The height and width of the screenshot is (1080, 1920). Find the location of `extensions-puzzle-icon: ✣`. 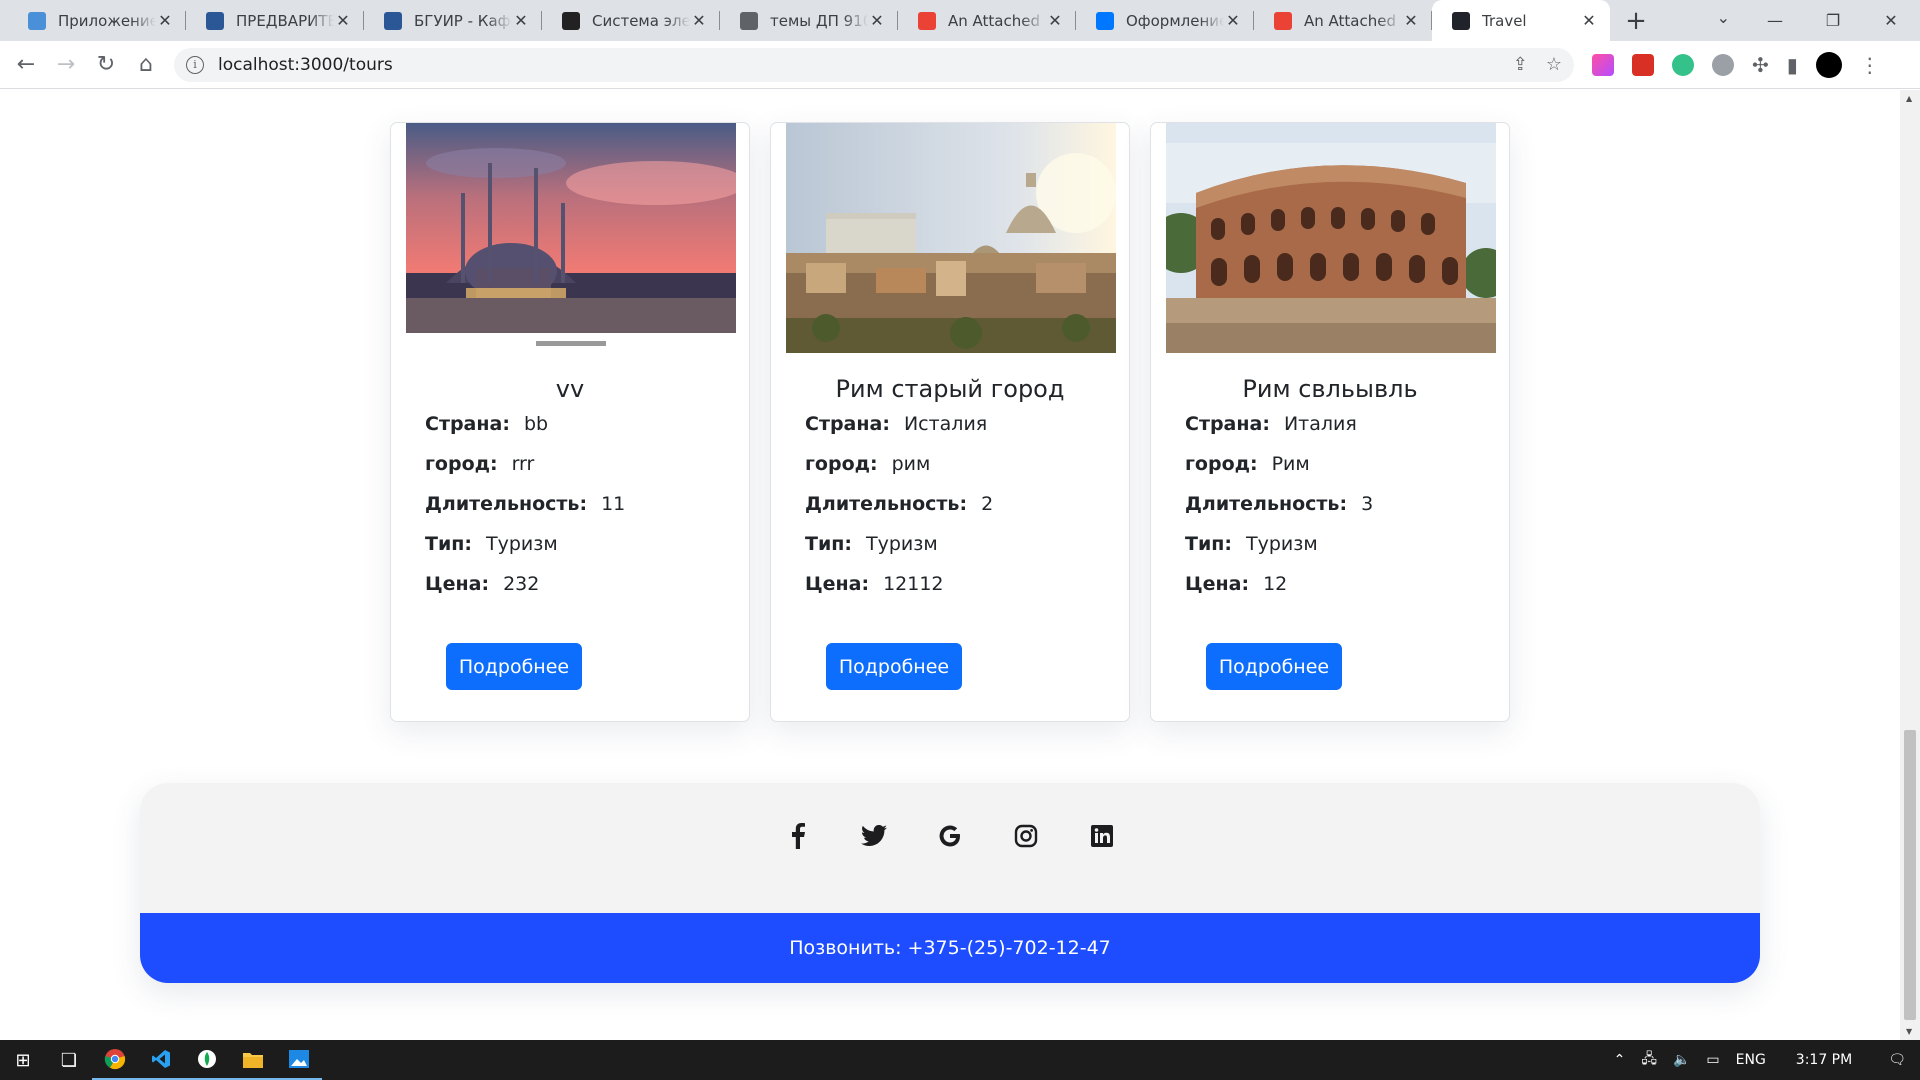

extensions-puzzle-icon: ✣ is located at coordinates (1760, 65).